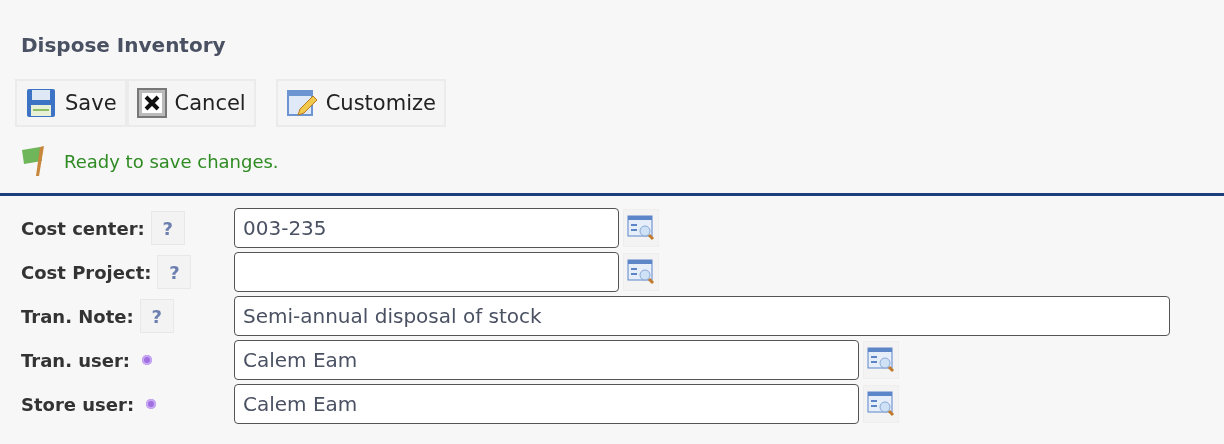 The image size is (1224, 444). Describe the element at coordinates (171, 161) in the screenshot. I see `status-message: Ready to save changes.` at that location.